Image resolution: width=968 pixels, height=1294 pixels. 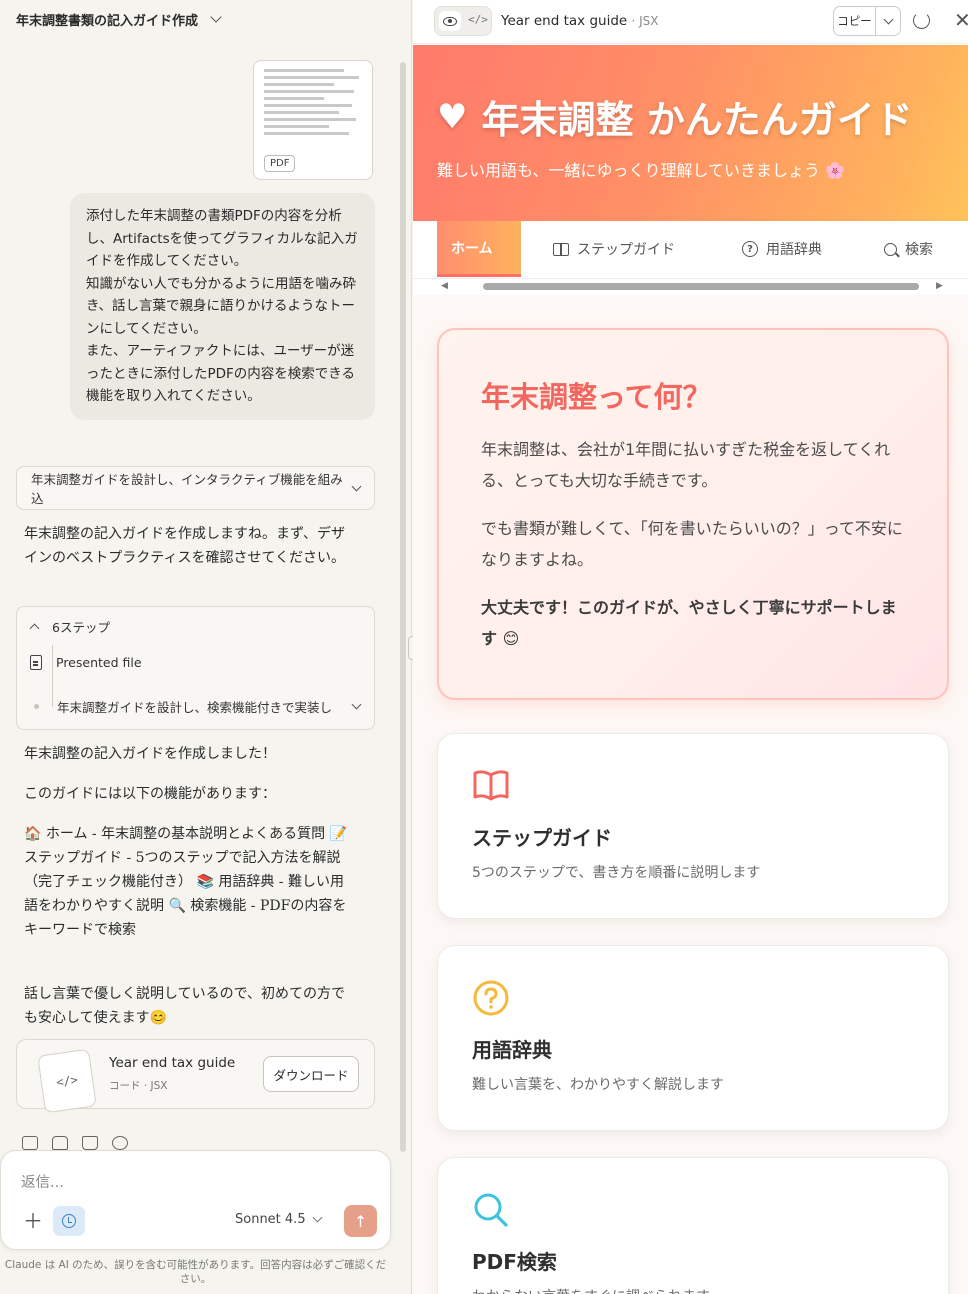 I want to click on tab-search: 検索, so click(x=908, y=249).